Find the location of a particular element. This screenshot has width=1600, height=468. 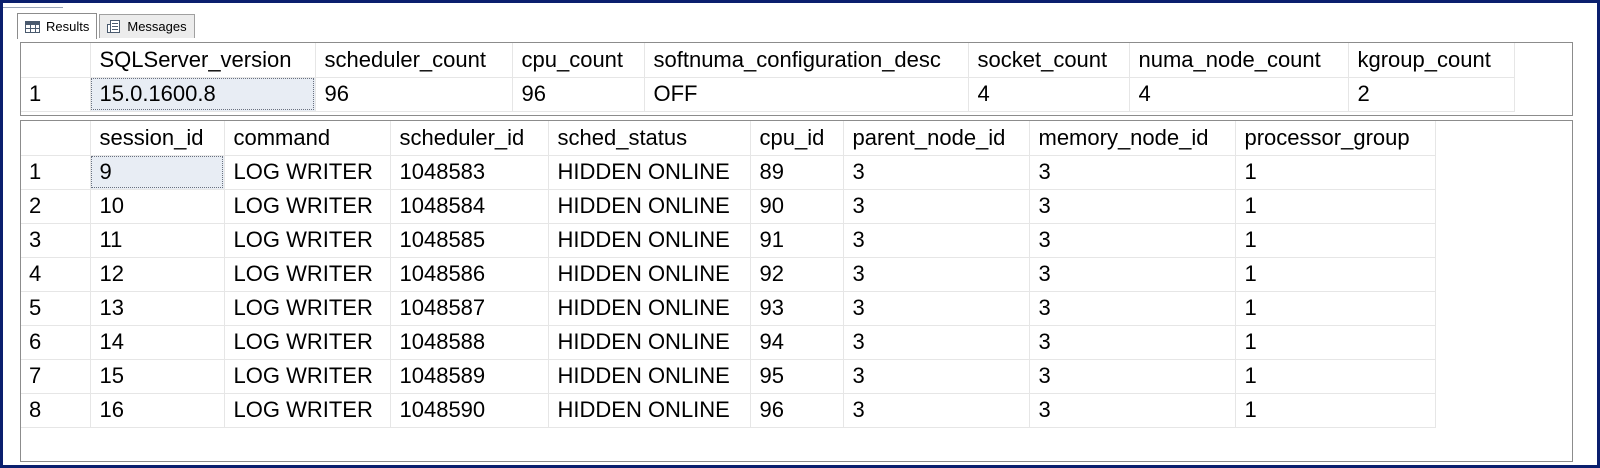

tab-results: Results is located at coordinates (57, 26).